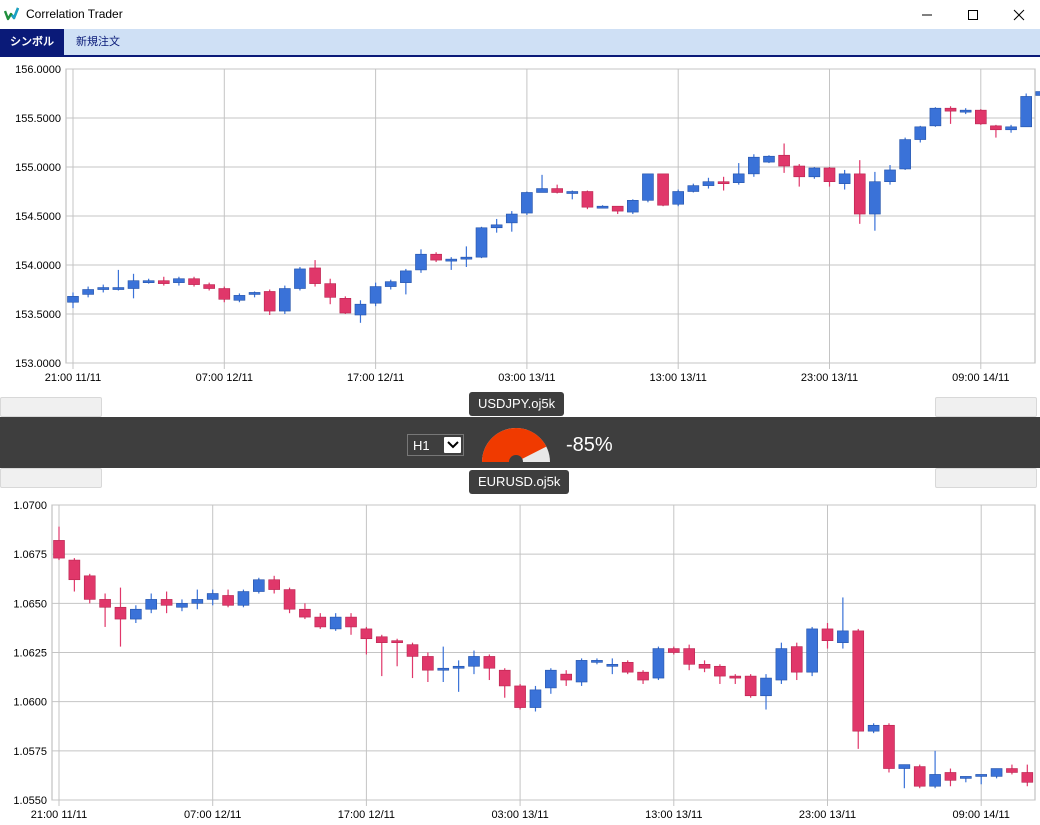 This screenshot has width=1040, height=825. Describe the element at coordinates (30, 752) in the screenshot. I see `y-tick-label: 1.0575` at that location.